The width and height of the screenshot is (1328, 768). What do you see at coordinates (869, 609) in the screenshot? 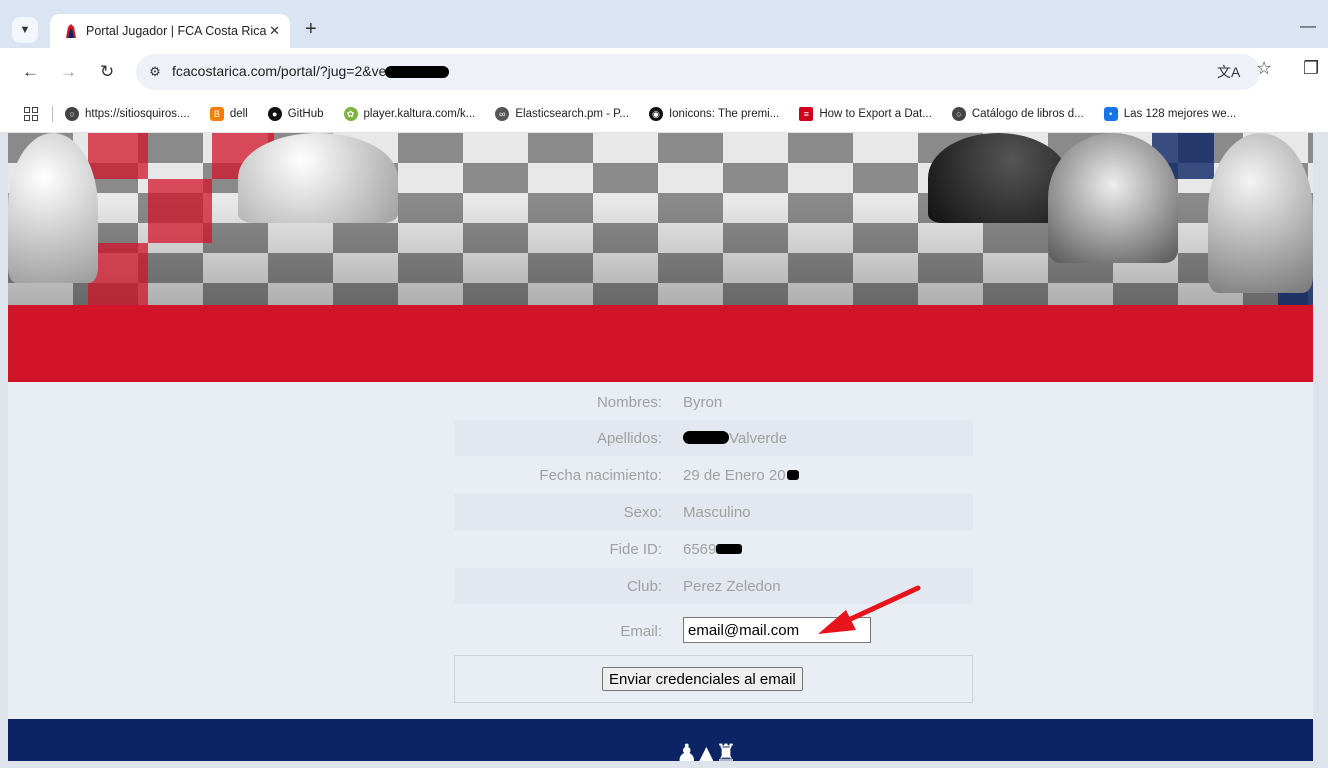
I see `annotation-arrow-icon` at bounding box center [869, 609].